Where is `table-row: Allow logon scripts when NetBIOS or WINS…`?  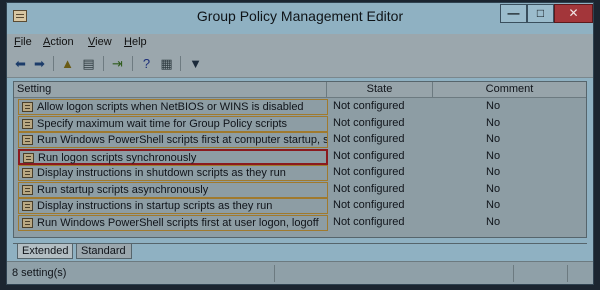 table-row: Allow logon scripts when NetBIOS or WINS… is located at coordinates (301, 107).